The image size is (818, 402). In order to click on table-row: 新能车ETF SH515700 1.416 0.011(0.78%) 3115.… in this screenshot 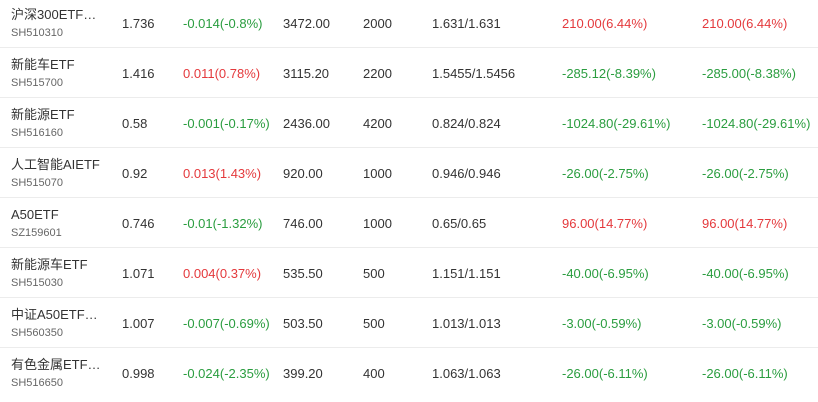, I will do `click(409, 73)`.